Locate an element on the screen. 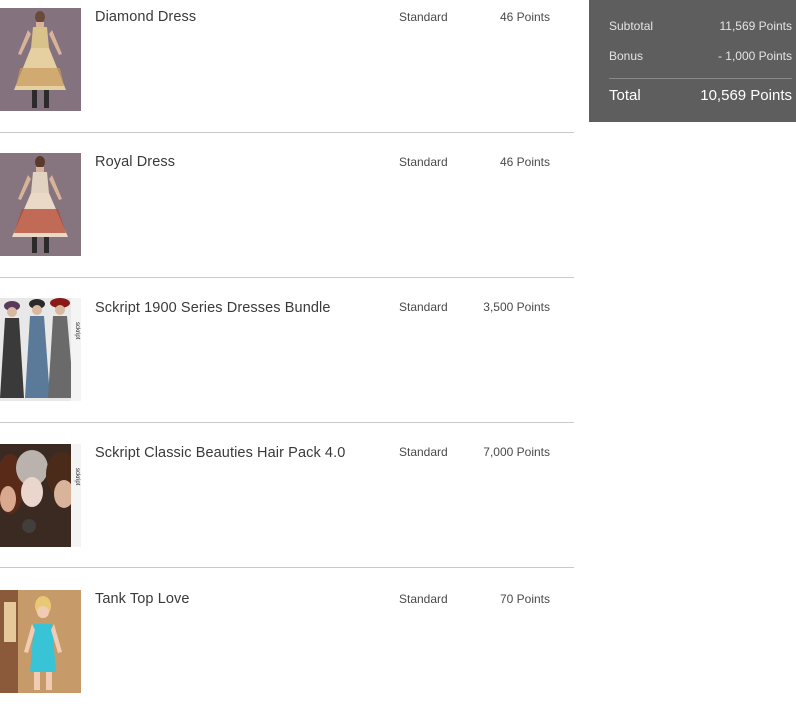  item-price: 3,500 Points is located at coordinates (516, 307).